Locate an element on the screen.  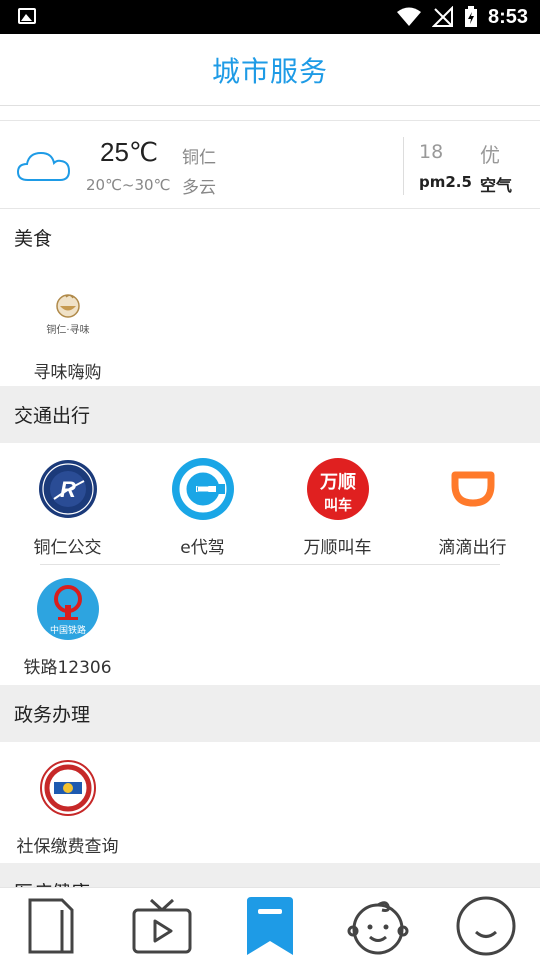
smile-icon is located at coordinates (486, 926).